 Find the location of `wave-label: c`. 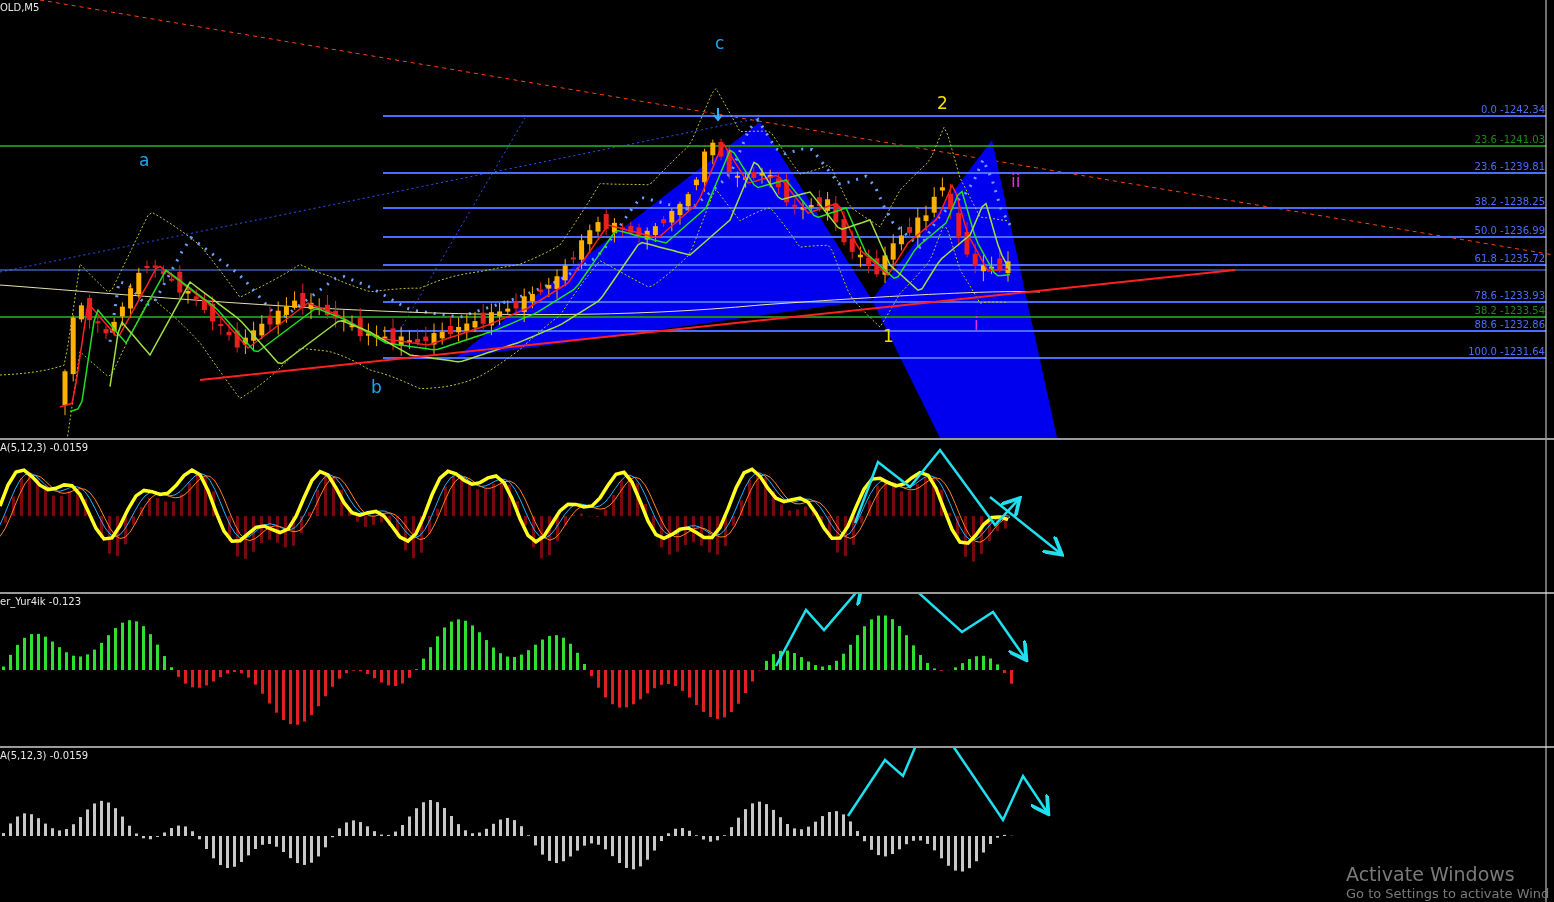

wave-label: c is located at coordinates (720, 43).